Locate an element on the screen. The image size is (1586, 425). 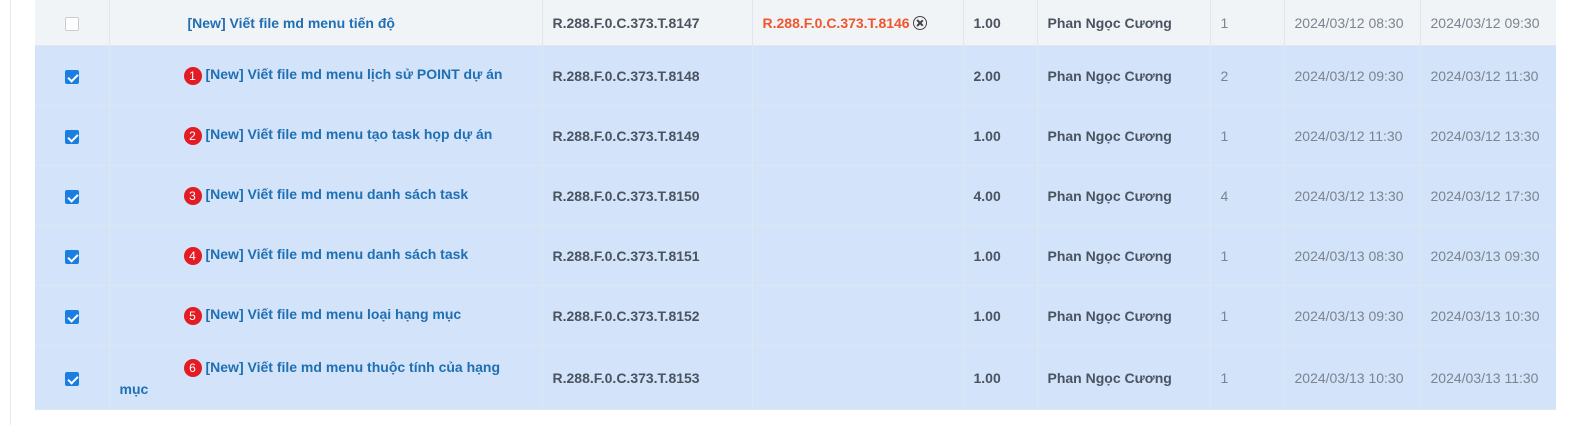
end-cell: 2024/03/12 09:30 is located at coordinates (1488, 23).